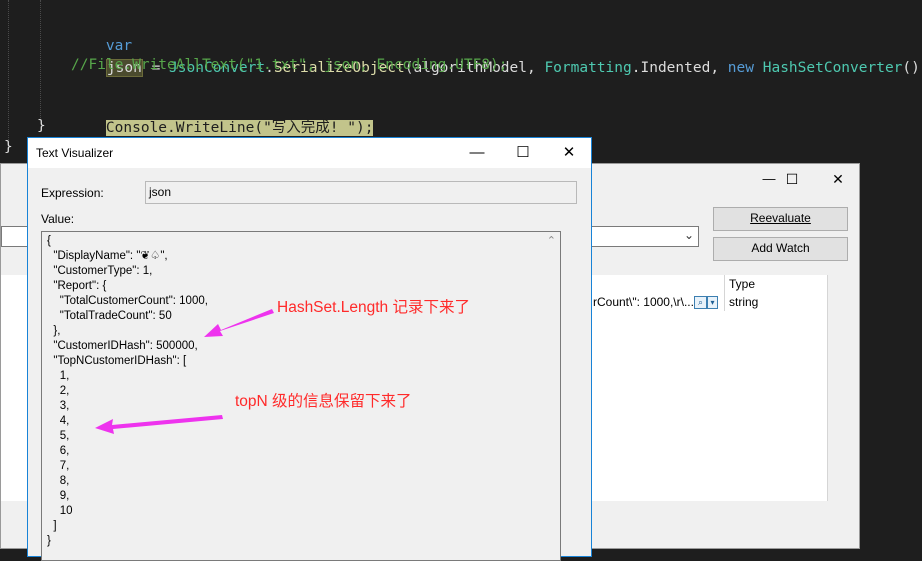  Describe the element at coordinates (58, 406) in the screenshot. I see `json-text-line: 3,` at that location.